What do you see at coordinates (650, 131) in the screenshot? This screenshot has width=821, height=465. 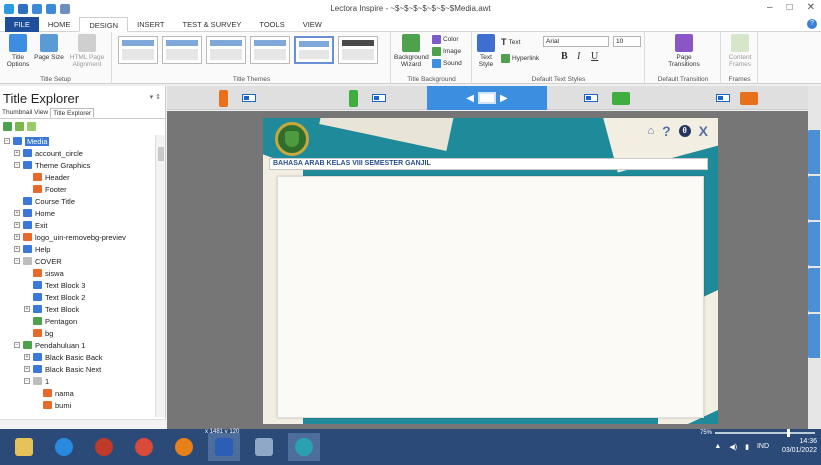 I see `home-icon: ⌂` at bounding box center [650, 131].